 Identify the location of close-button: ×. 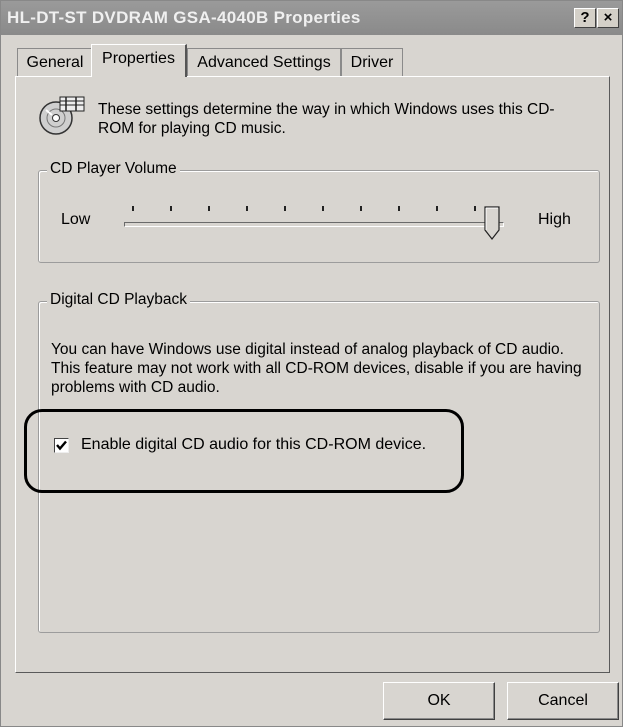
(608, 18).